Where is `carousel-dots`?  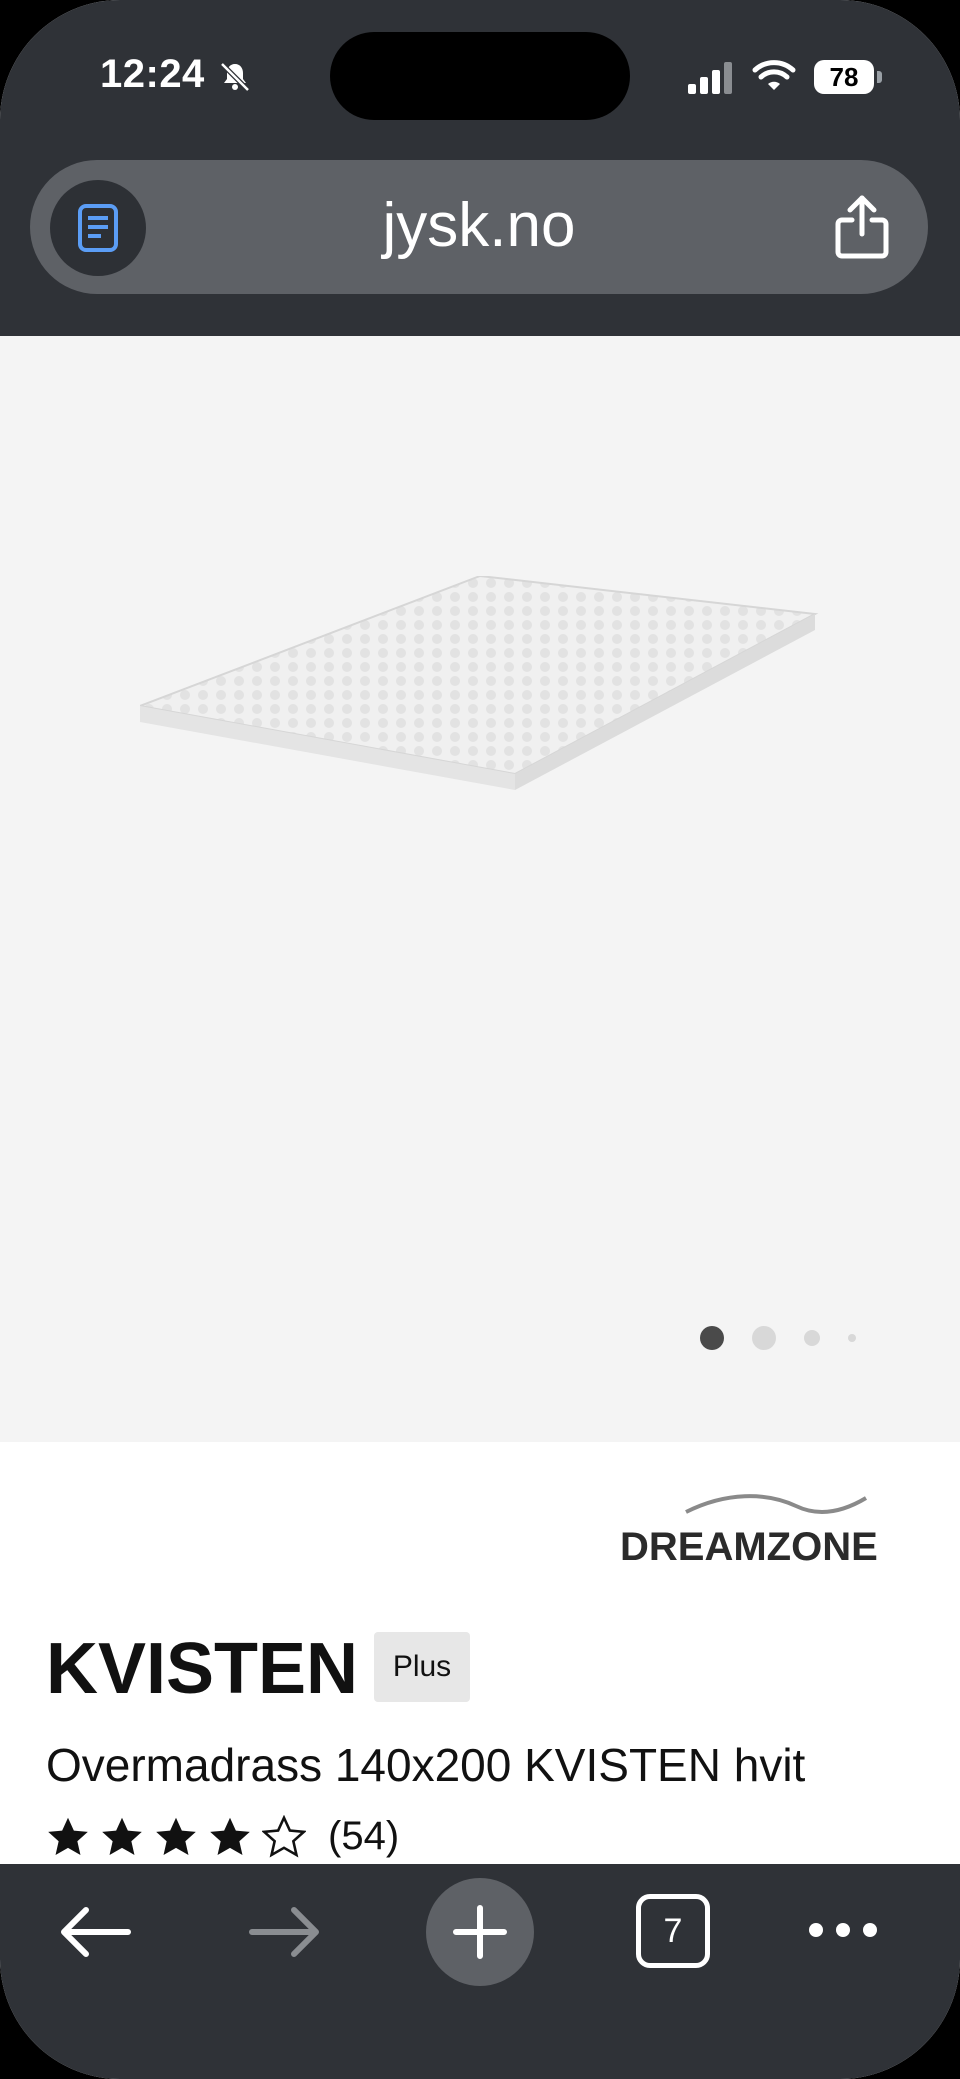
carousel-dots is located at coordinates (792, 1338).